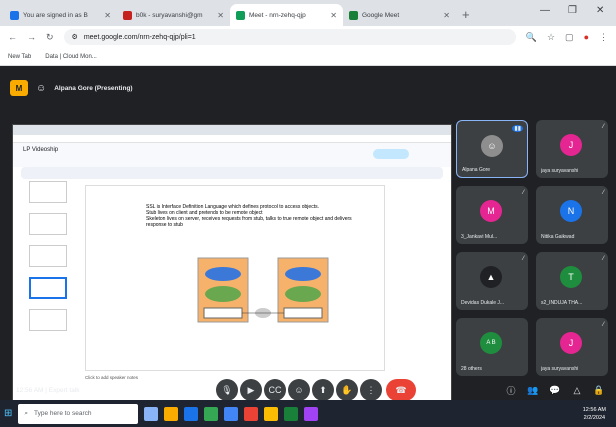  Describe the element at coordinates (545, 10) in the screenshot. I see `minimize-icon: —` at that location.